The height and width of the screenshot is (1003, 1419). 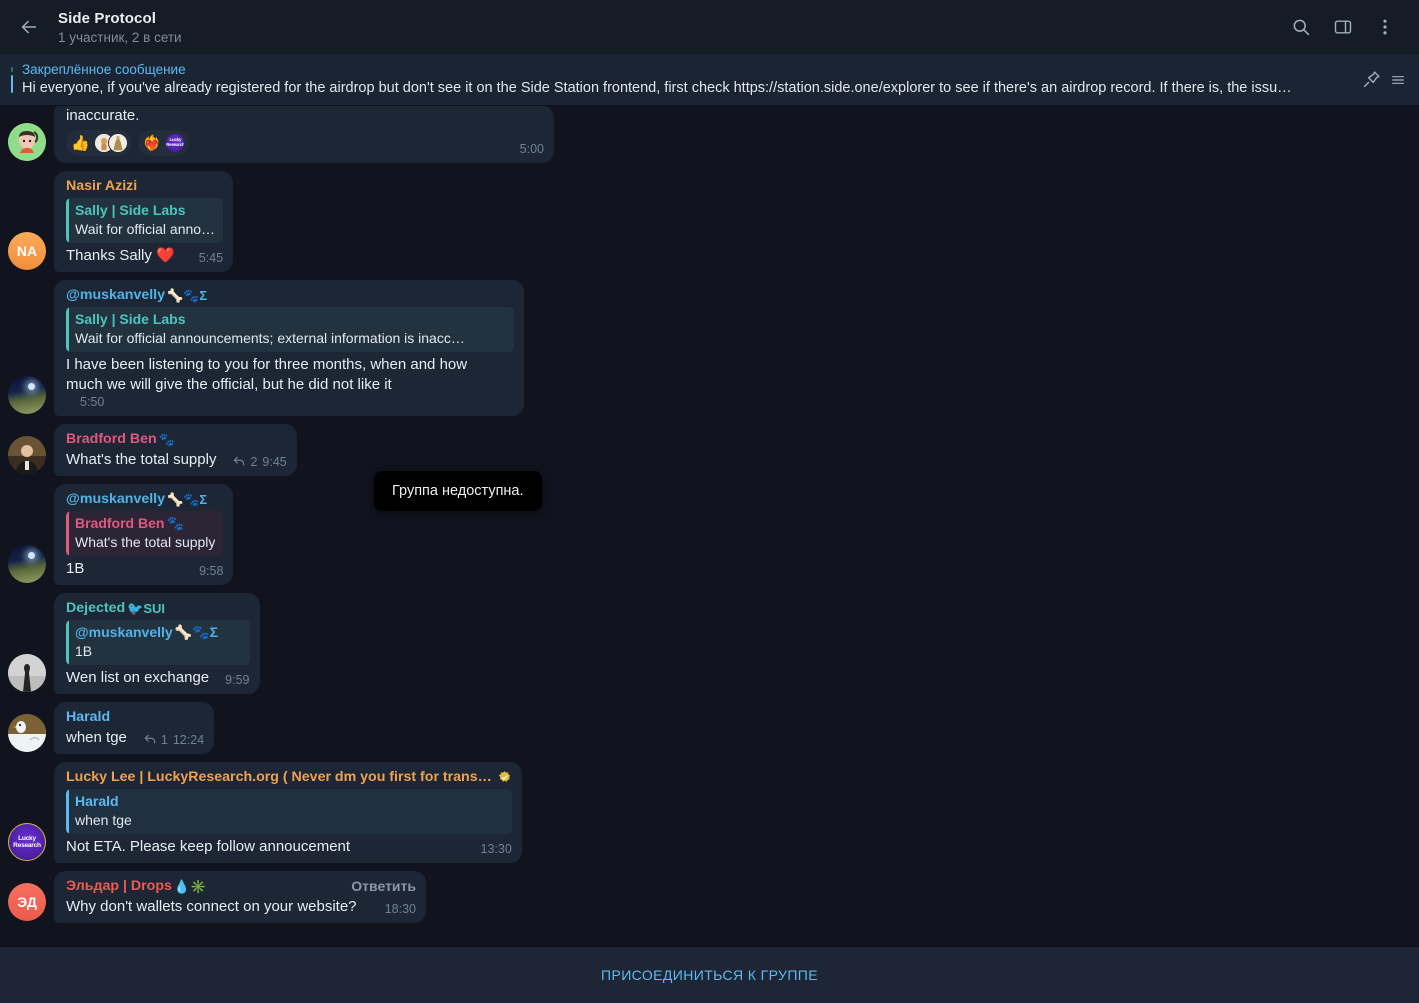 What do you see at coordinates (532, 149) in the screenshot?
I see `message-meta: 5:00` at bounding box center [532, 149].